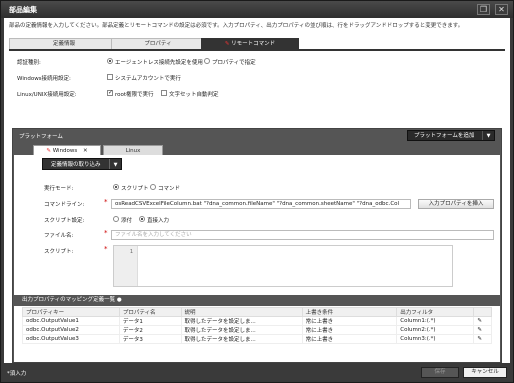 The image size is (514, 383). What do you see at coordinates (64, 205) in the screenshot?
I see `cmdline-label: コマンドライン:` at bounding box center [64, 205].